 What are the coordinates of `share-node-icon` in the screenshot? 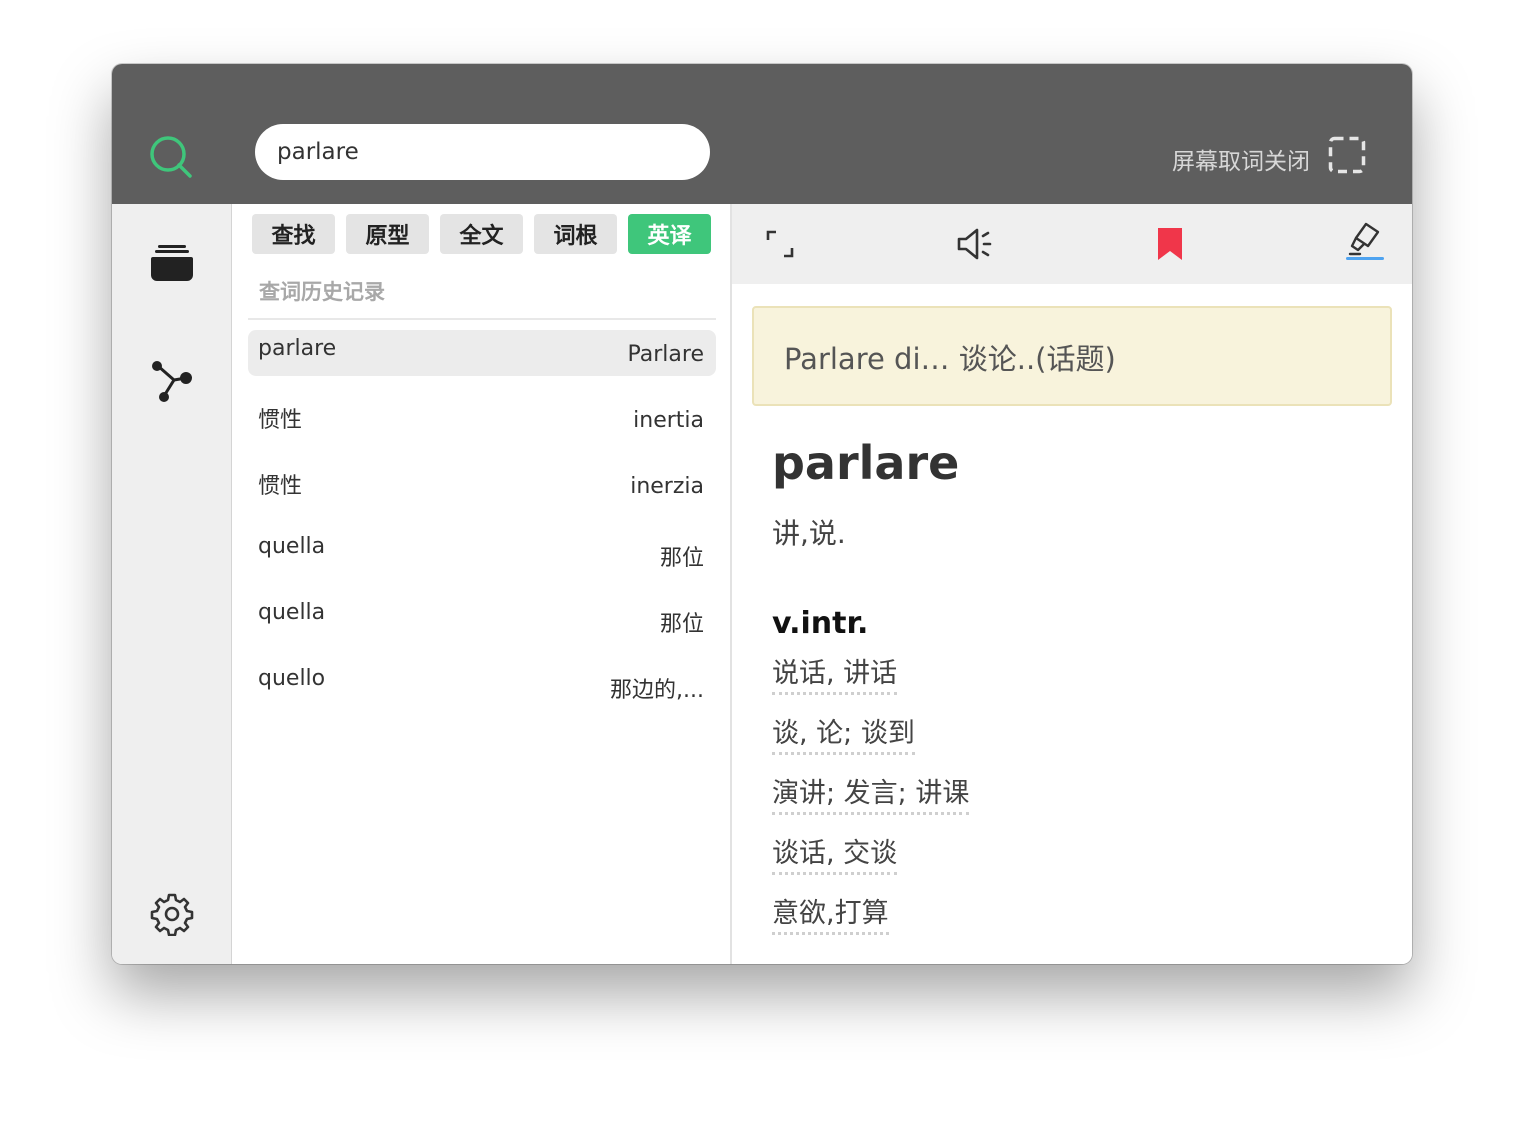 It's located at (172, 382).